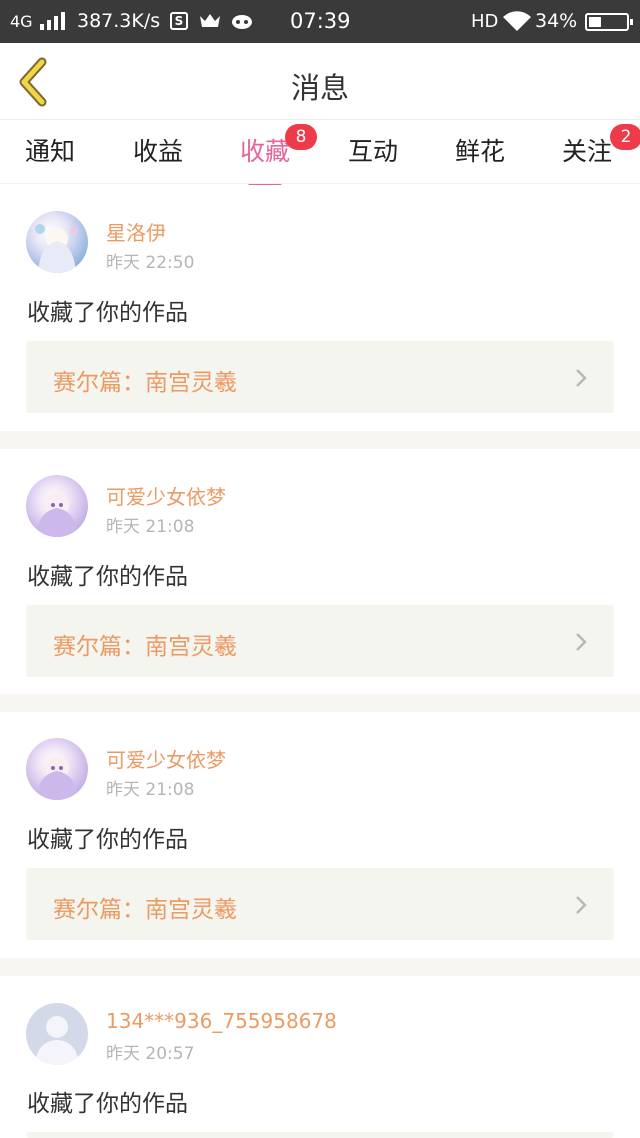 The image size is (640, 1138). I want to click on s-app-icon: S, so click(179, 21).